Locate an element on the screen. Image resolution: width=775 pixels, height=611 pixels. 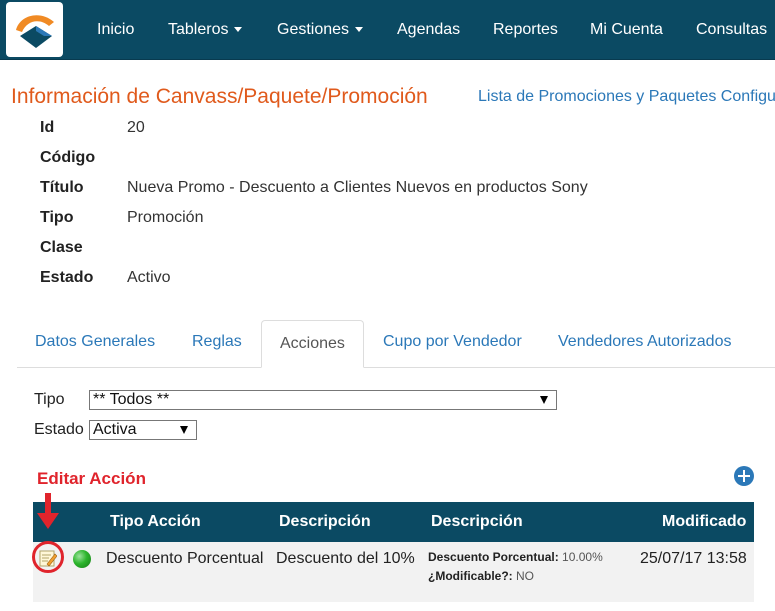
detail-label-id: Id is located at coordinates (47, 127).